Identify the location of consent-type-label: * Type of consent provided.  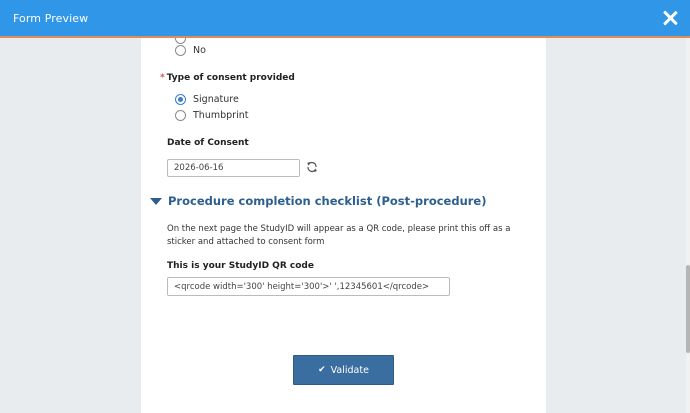
(227, 78).